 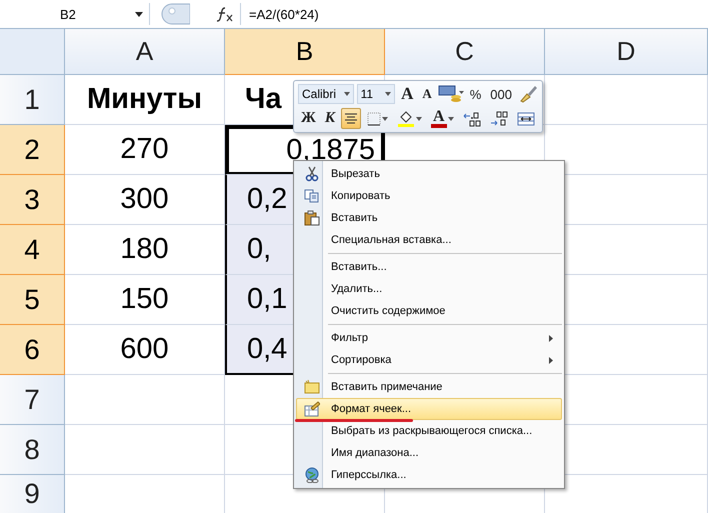 What do you see at coordinates (374, 119) in the screenshot?
I see `borders-icon` at bounding box center [374, 119].